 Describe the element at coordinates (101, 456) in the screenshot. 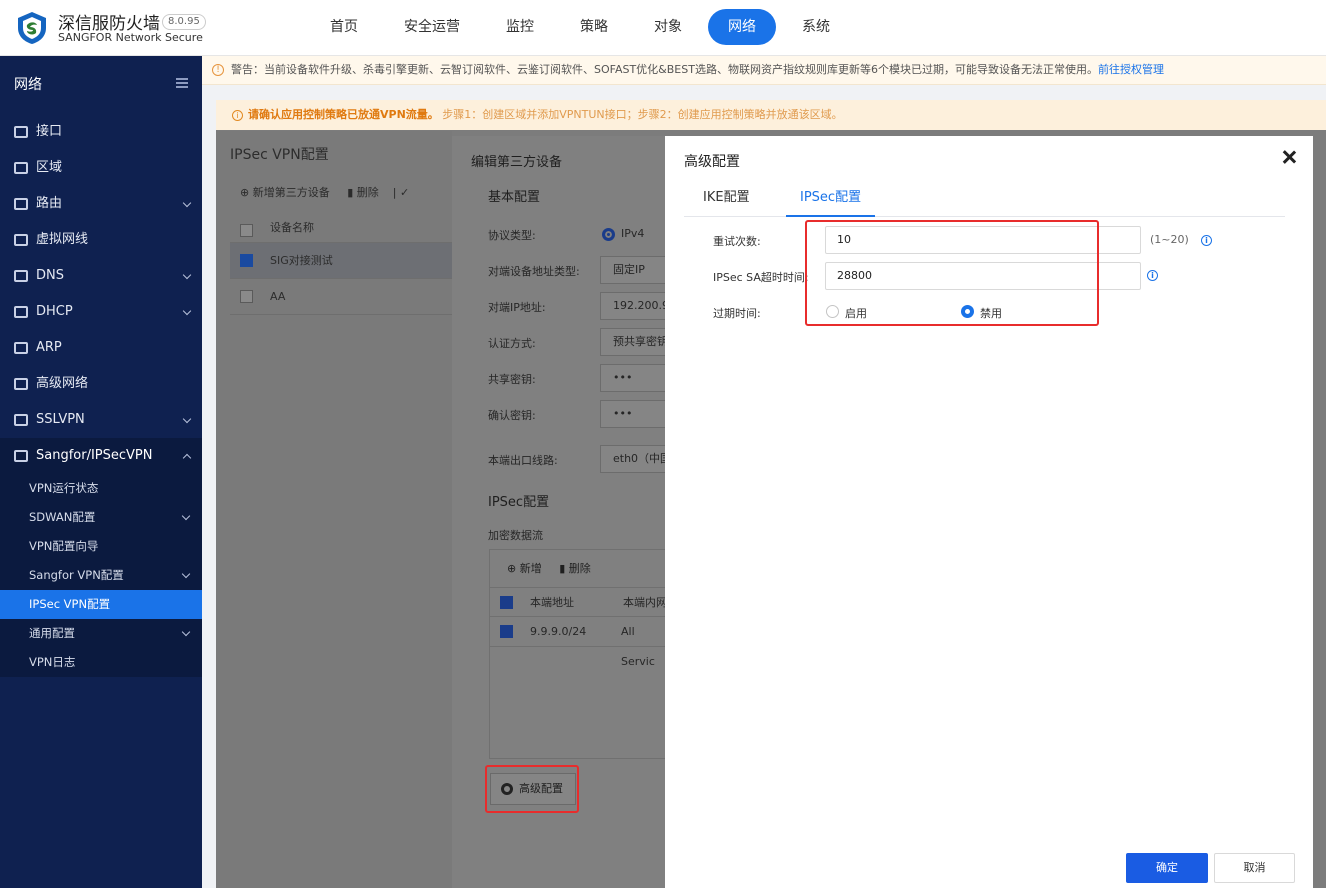

I see `sidebar-item-ipsecvpn: Sangfor/IPSecVPN` at that location.